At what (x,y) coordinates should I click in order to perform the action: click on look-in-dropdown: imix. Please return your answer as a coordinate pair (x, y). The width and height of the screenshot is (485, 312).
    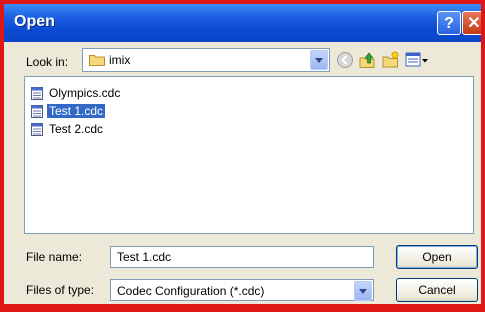
    Looking at the image, I should click on (206, 60).